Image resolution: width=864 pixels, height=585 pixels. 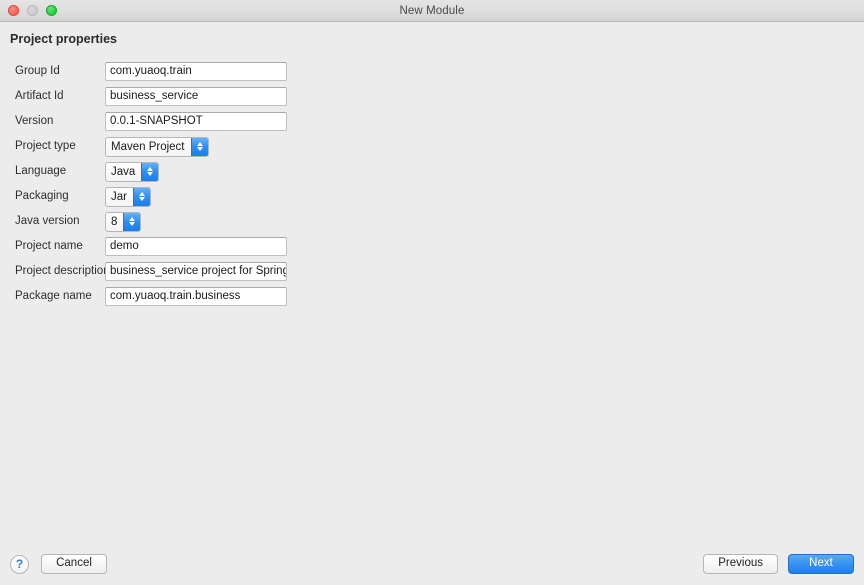 I want to click on label-group-id: Group Id, so click(x=37, y=71).